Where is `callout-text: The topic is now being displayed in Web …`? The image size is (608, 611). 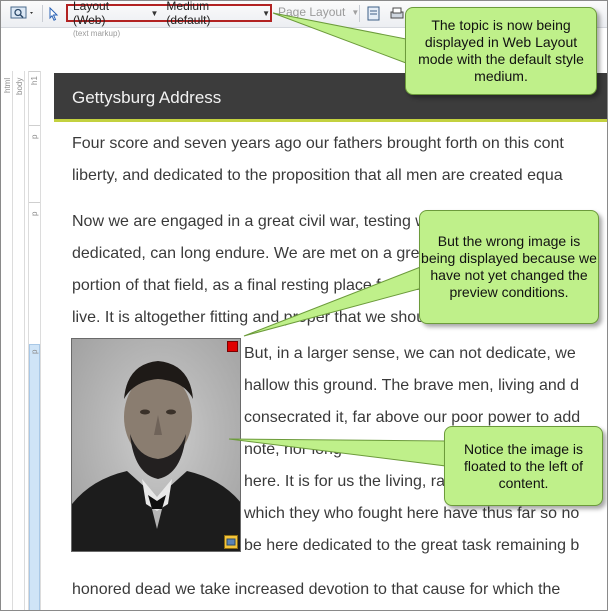
callout-text: The topic is now being displayed in Web … is located at coordinates (501, 50).